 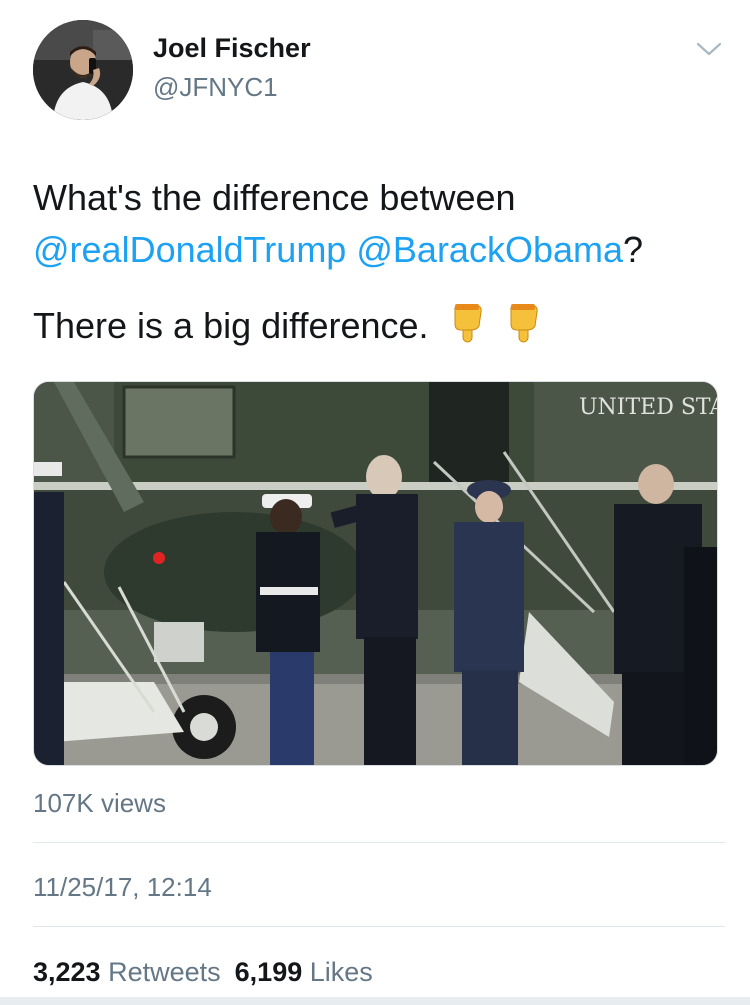 I want to click on tweet-text-line: There is a big difference., so click(x=231, y=325).